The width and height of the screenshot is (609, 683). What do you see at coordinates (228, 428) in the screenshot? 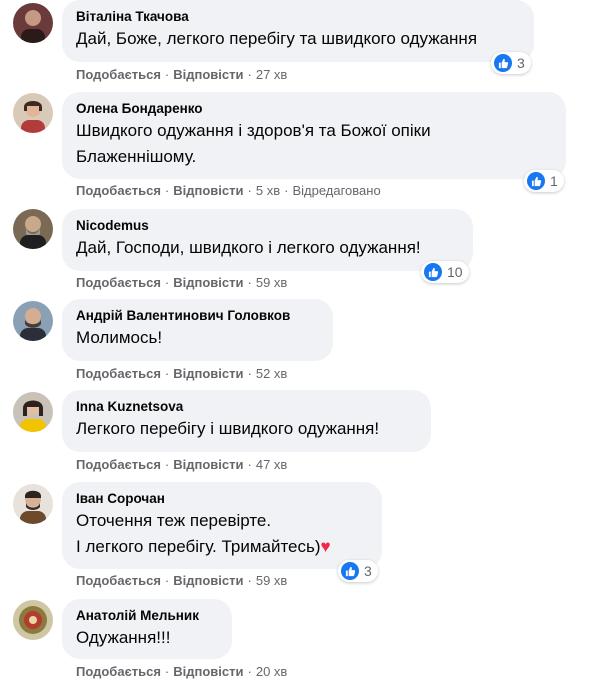
I see `comment-text: Легкого перебігу і швидкого одужання!` at bounding box center [228, 428].